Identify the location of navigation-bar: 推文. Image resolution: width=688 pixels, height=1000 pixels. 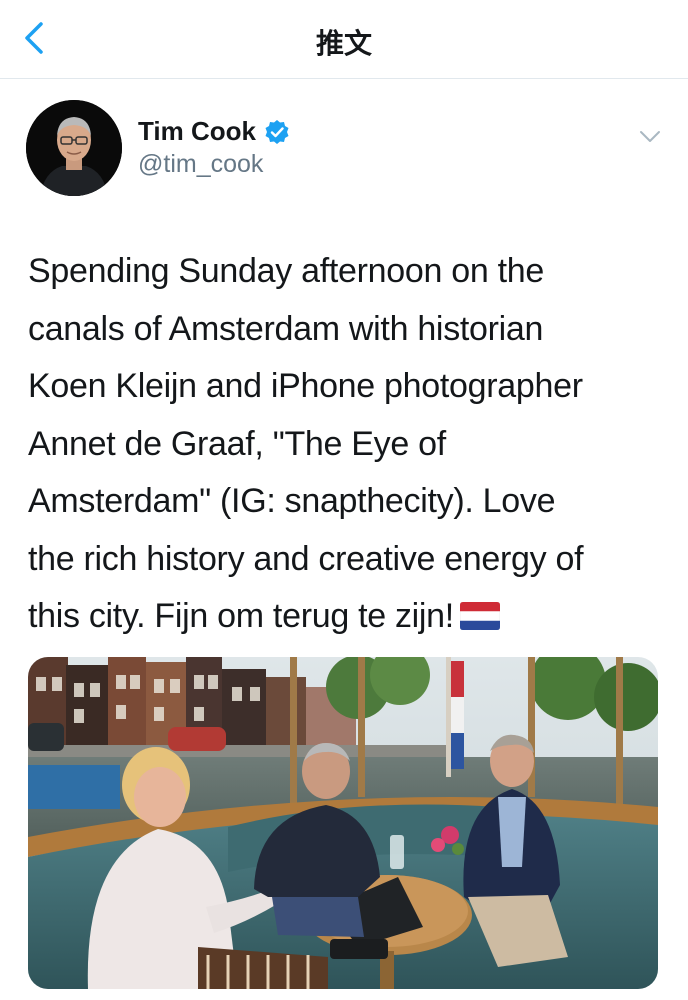
(344, 39).